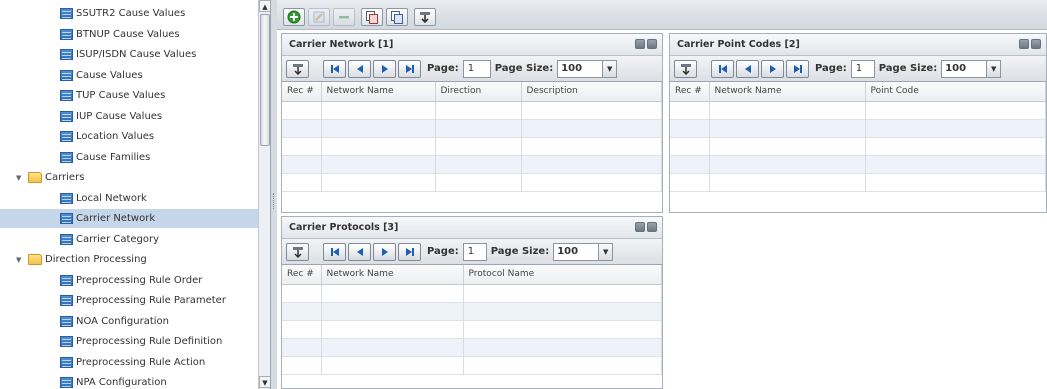  What do you see at coordinates (397, 17) in the screenshot?
I see `paste-button` at bounding box center [397, 17].